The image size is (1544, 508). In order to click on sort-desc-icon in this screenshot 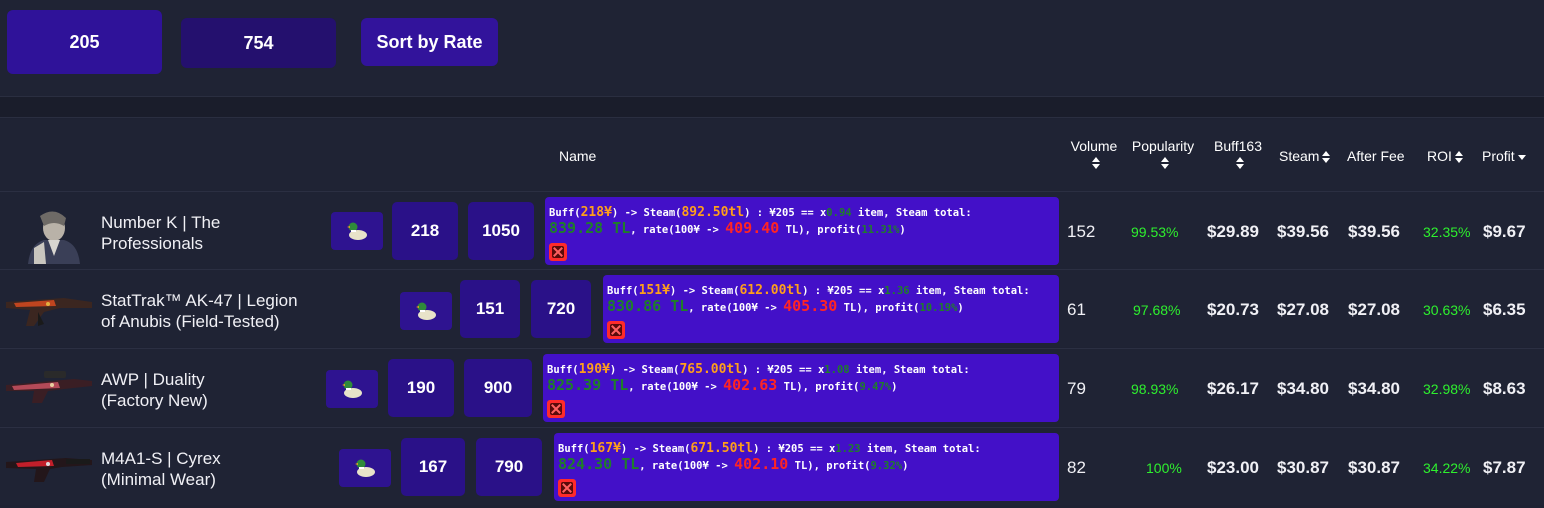, I will do `click(1521, 157)`.